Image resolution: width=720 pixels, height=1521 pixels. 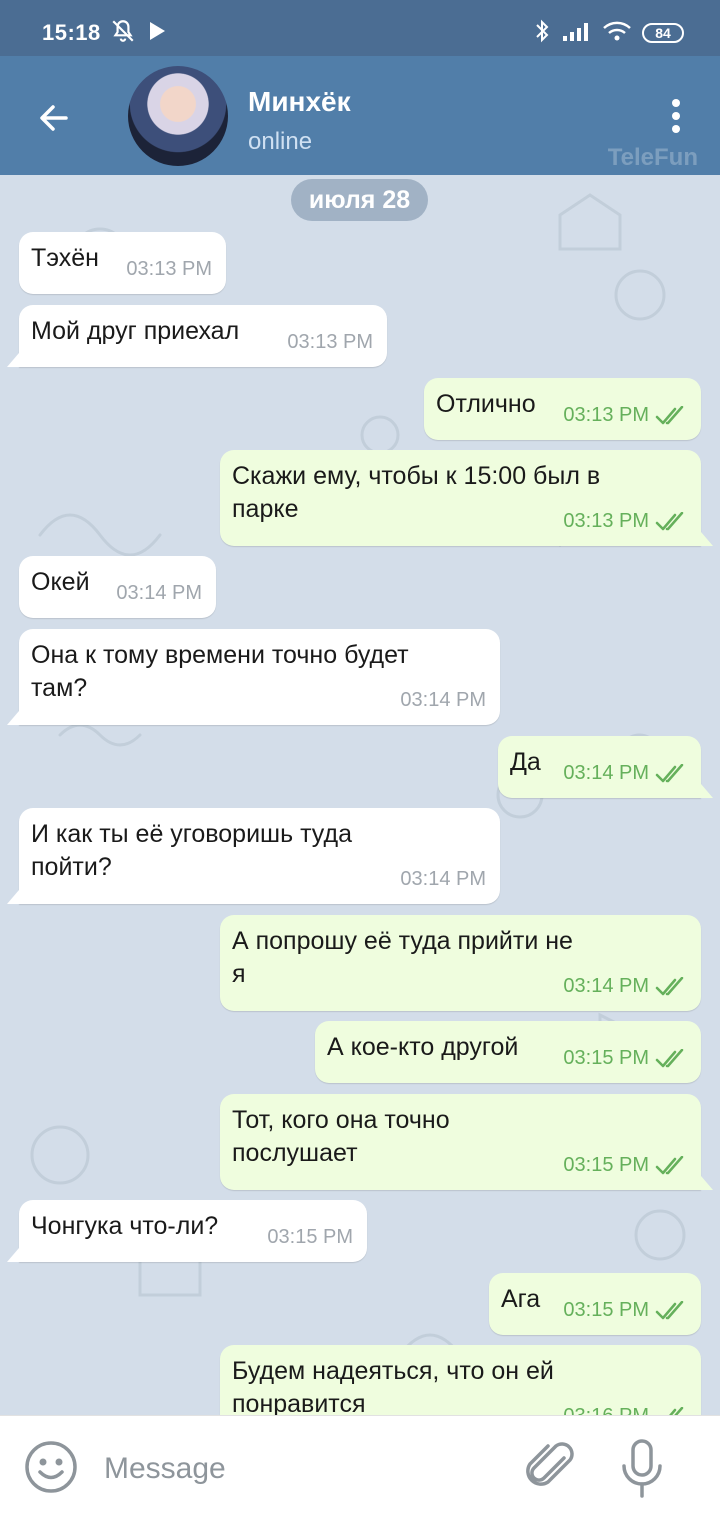 I want to click on message-text: Окей, so click(x=60, y=582).